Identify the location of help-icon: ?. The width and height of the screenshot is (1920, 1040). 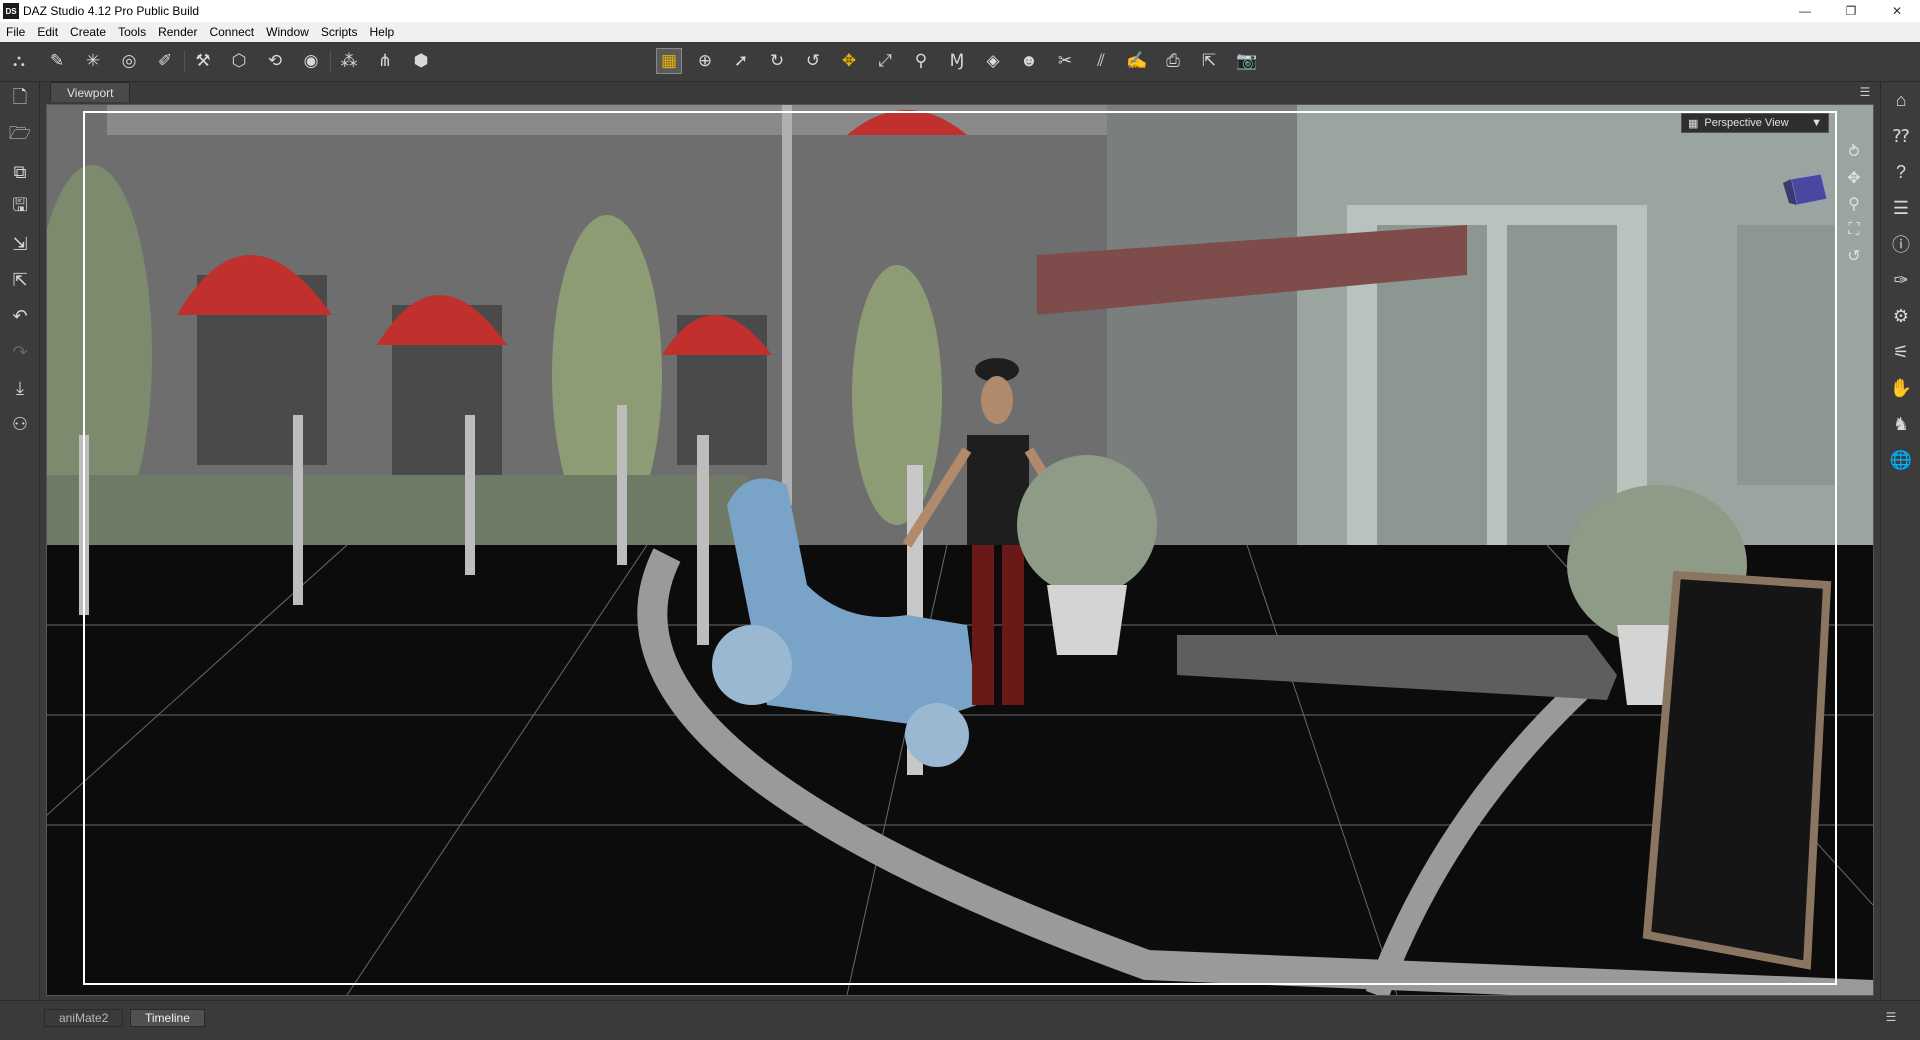
(1901, 172).